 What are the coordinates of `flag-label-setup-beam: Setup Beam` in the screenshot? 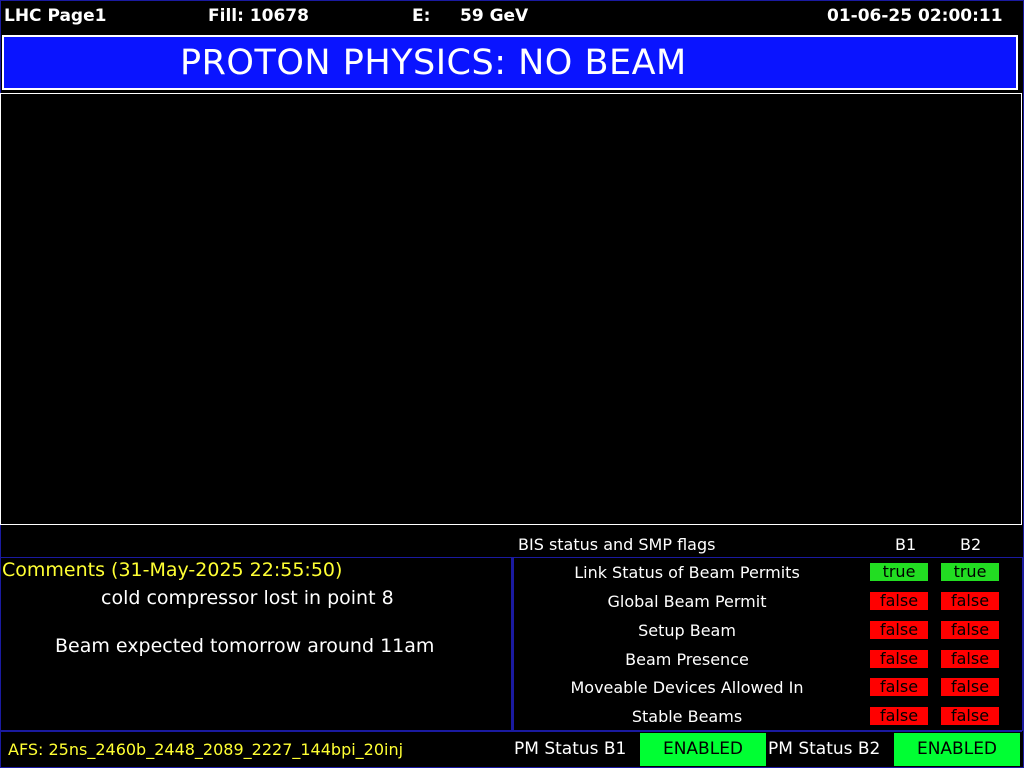 It's located at (687, 630).